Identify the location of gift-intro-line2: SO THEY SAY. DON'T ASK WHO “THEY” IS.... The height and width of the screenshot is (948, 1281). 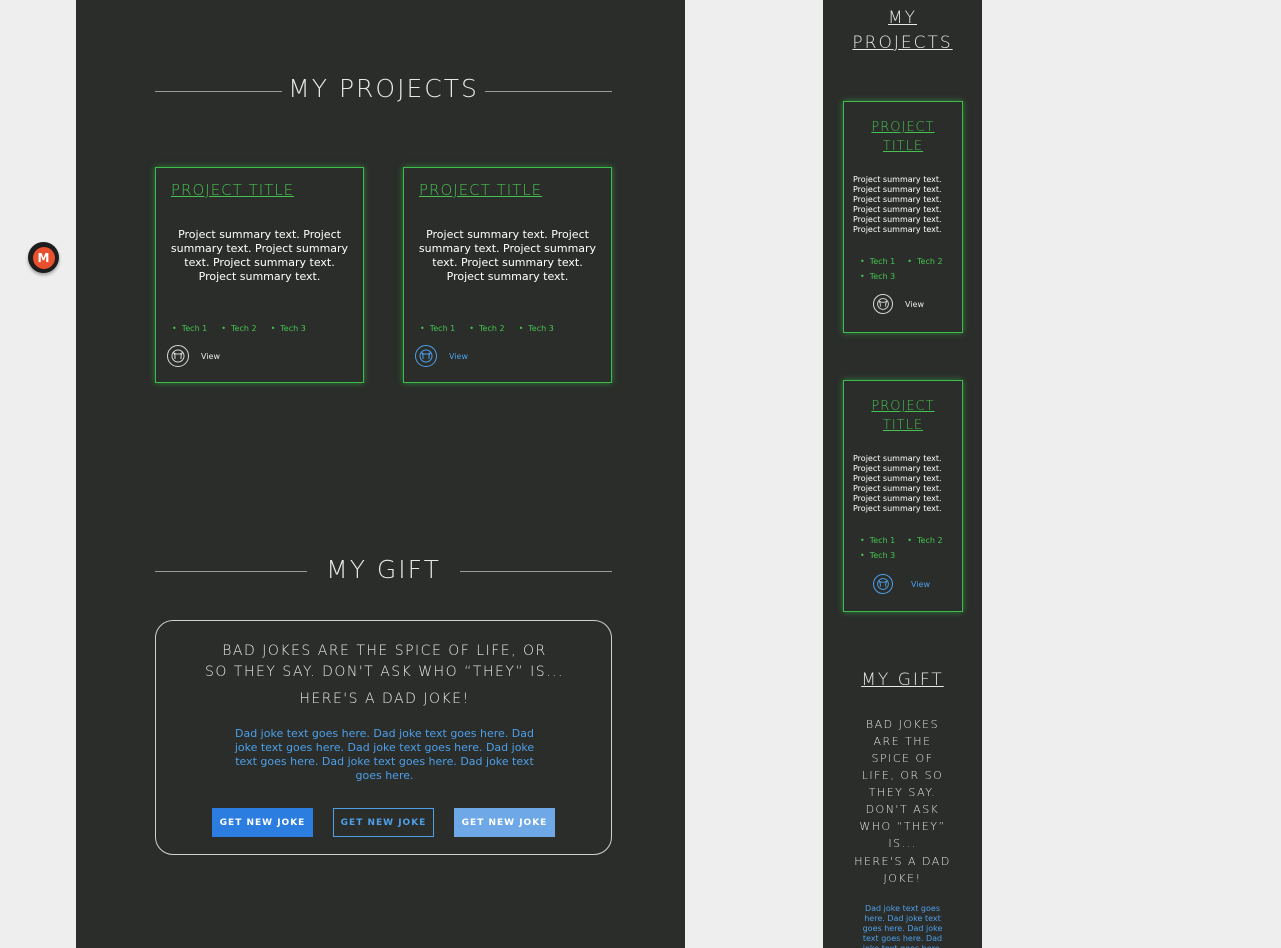
(384, 672).